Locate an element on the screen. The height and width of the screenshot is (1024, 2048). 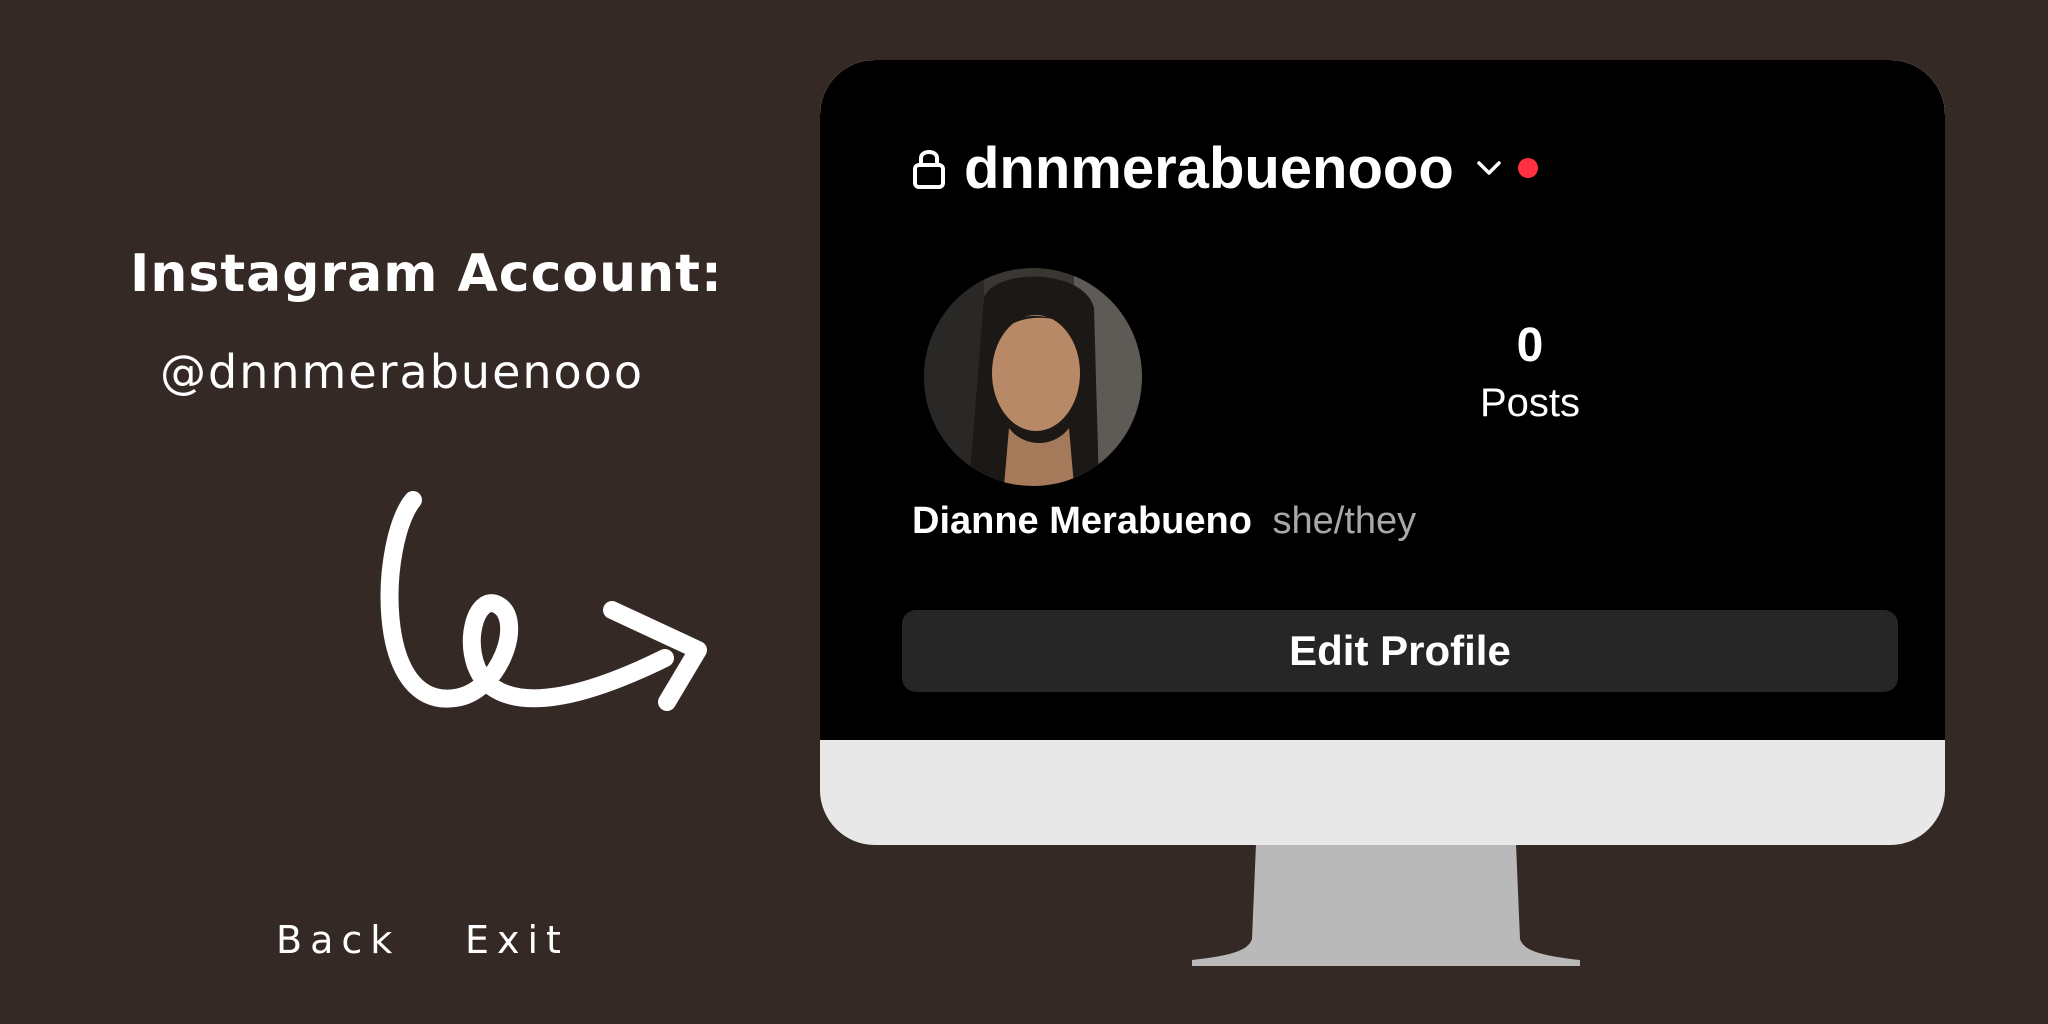
avatar is located at coordinates (1033, 377).